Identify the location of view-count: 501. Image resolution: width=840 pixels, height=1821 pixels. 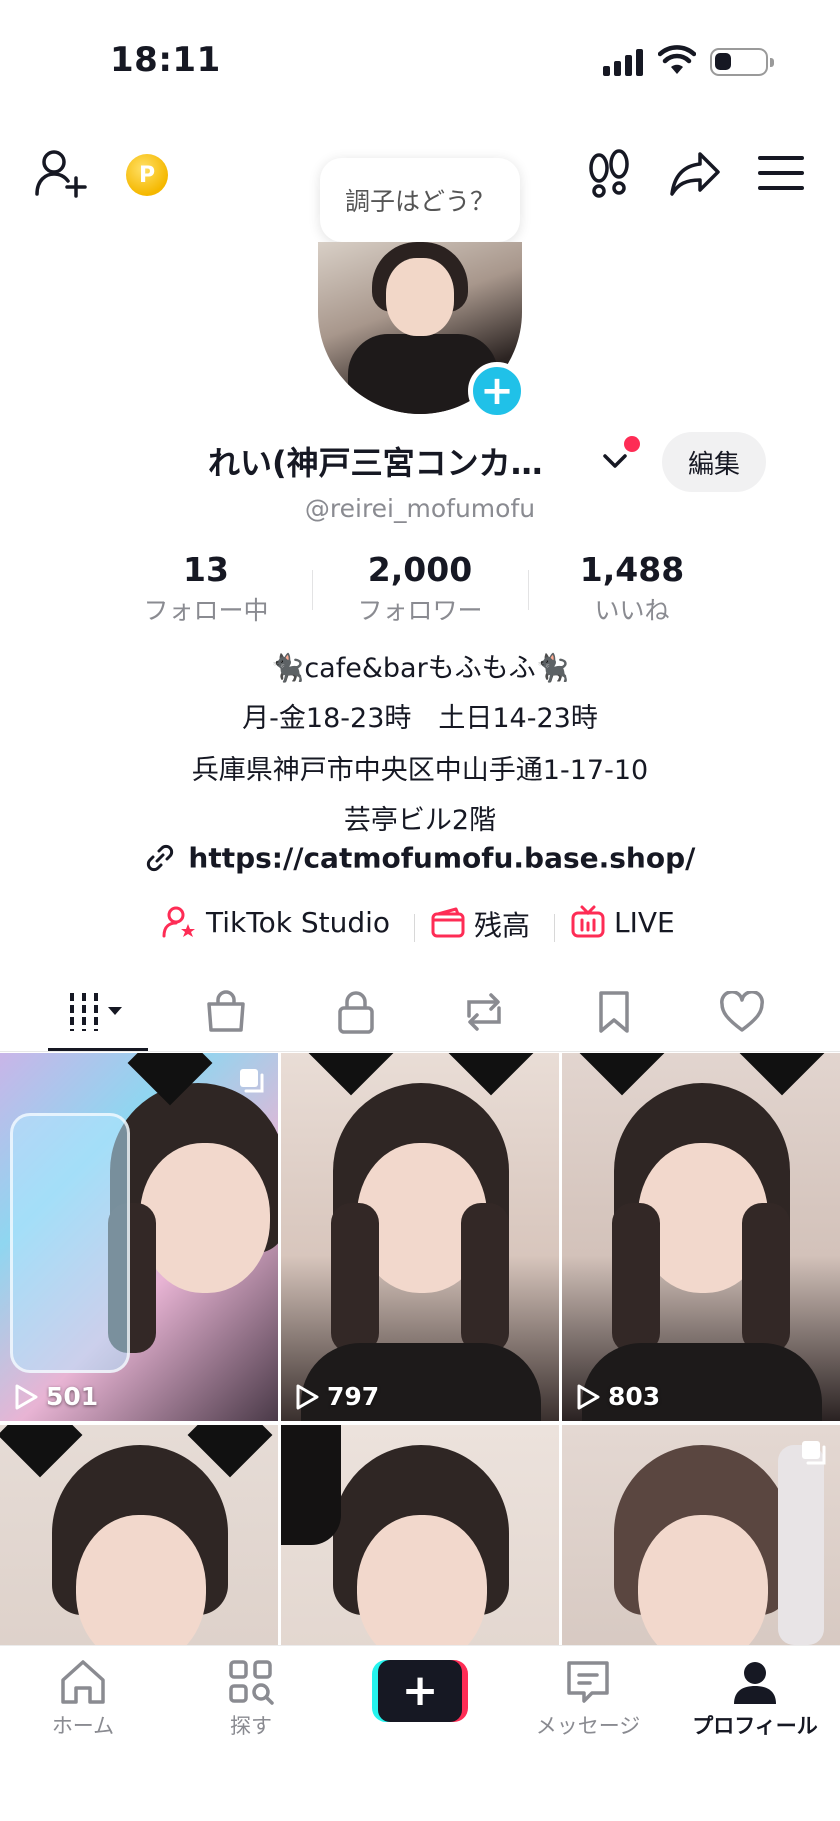
(55, 1396).